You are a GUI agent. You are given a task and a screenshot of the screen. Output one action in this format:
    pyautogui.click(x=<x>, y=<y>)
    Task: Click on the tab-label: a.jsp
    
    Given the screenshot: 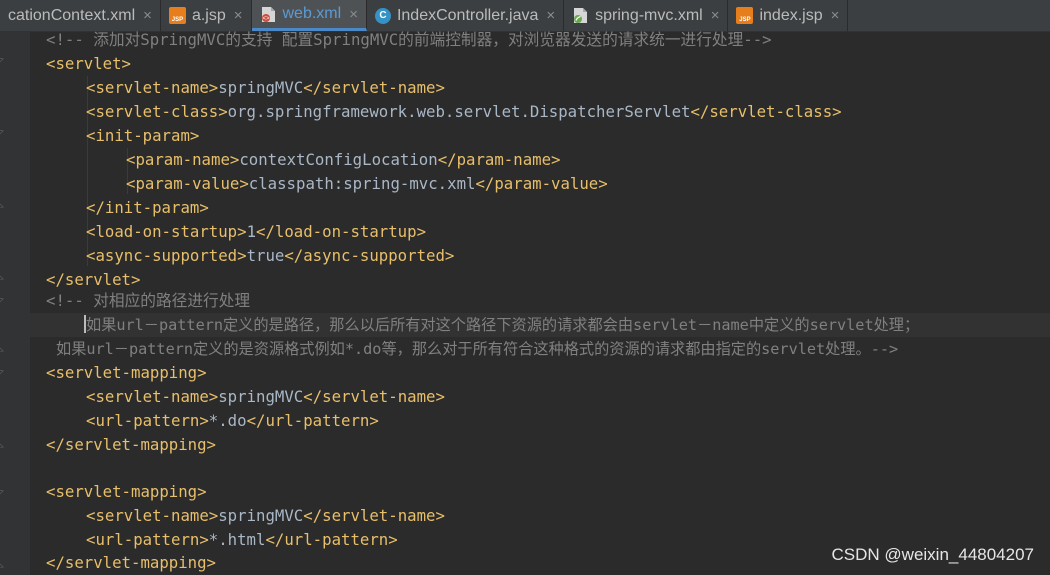 What is the action you would take?
    pyautogui.click(x=208, y=15)
    